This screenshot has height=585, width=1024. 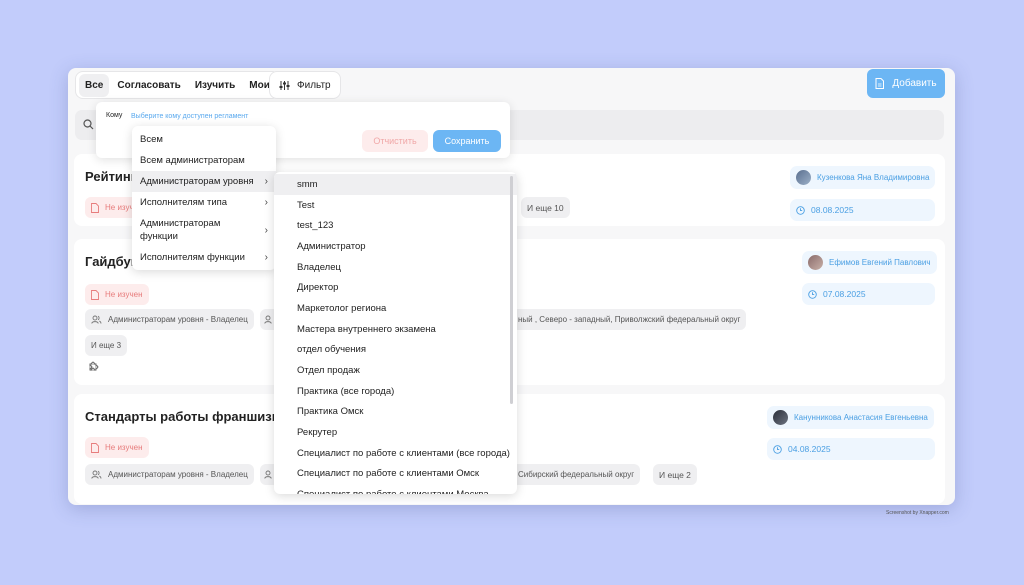 I want to click on submenu-item: Рекрутер, so click(x=395, y=432).